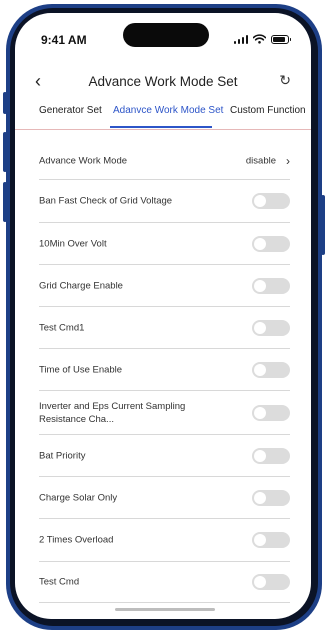 Image resolution: width=328 pixels, height=633 pixels. What do you see at coordinates (5, 202) in the screenshot?
I see `volume-down-button` at bounding box center [5, 202].